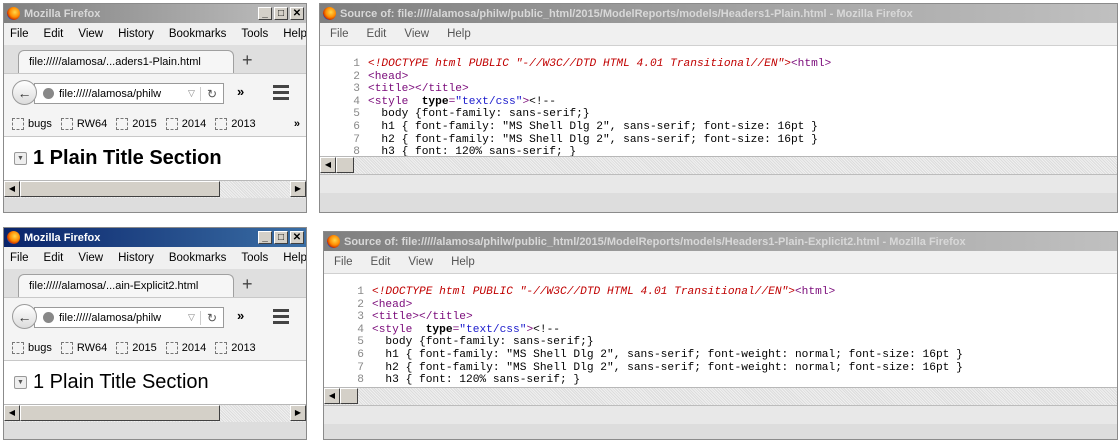 The image size is (1118, 443). What do you see at coordinates (360, 292) in the screenshot?
I see `line-number: 1` at bounding box center [360, 292].